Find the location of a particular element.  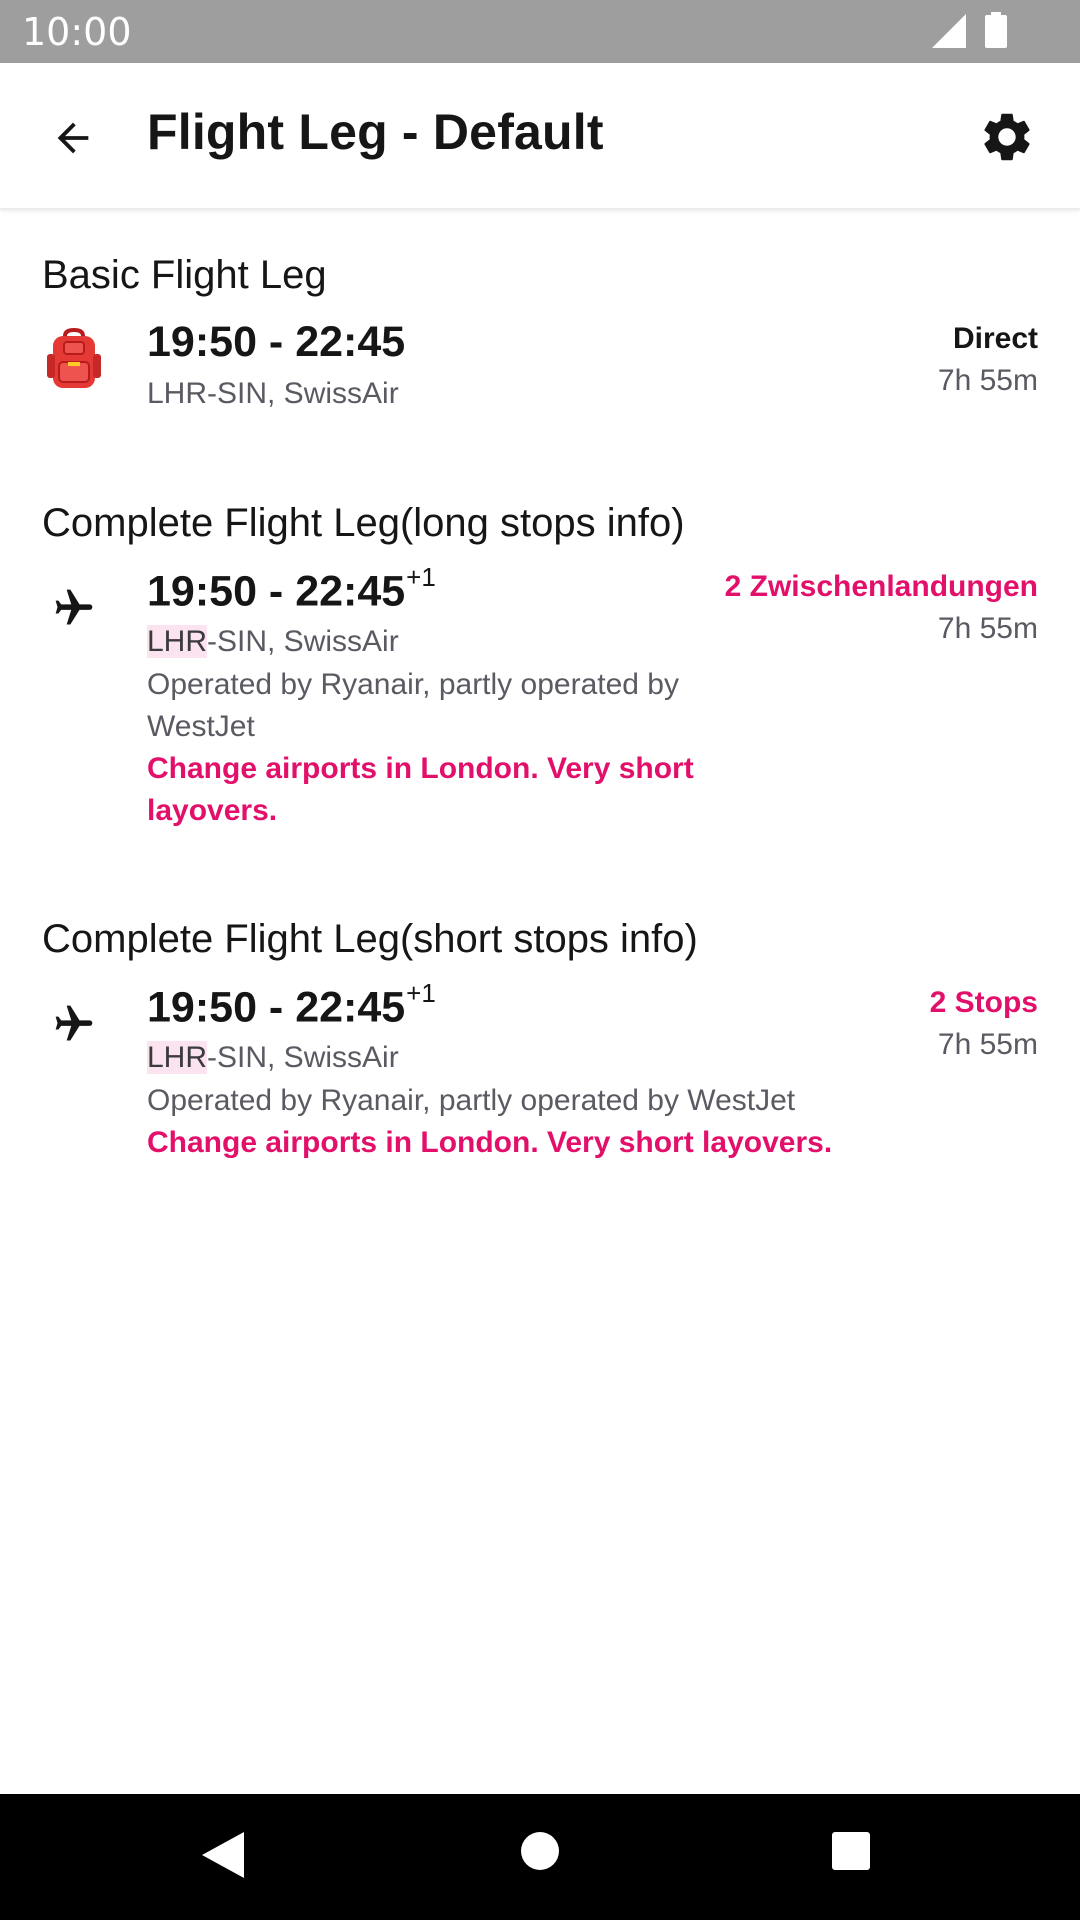

nav-recents-icon is located at coordinates (851, 1851).